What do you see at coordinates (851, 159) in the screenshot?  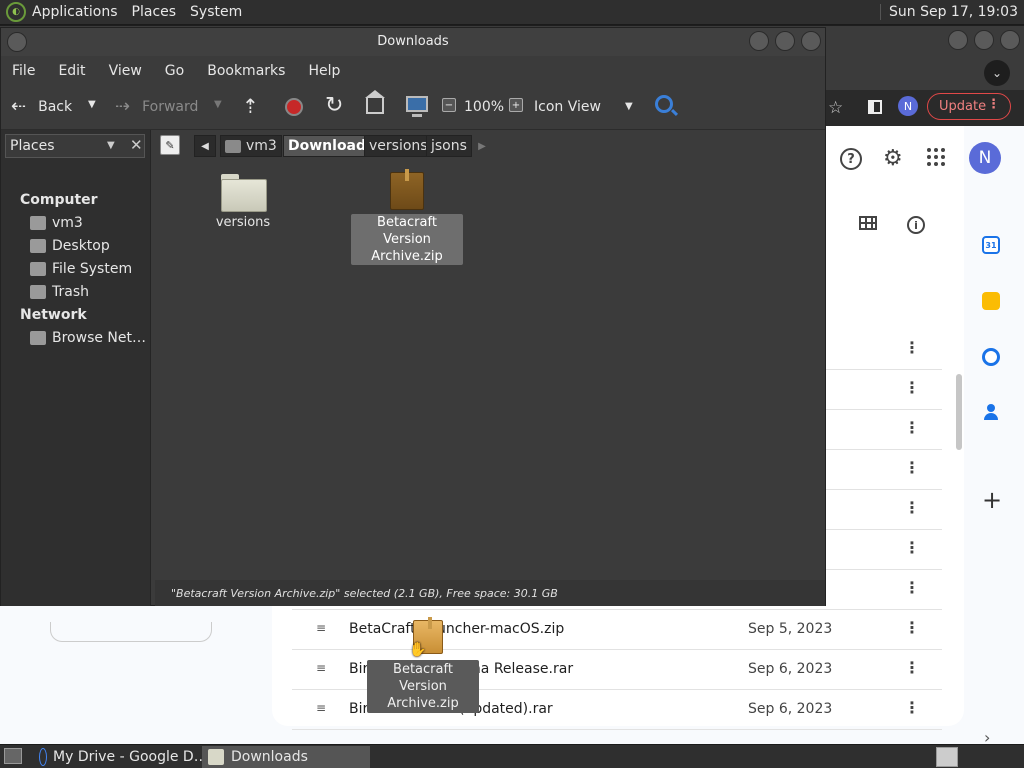 I see `help-icon: ?` at bounding box center [851, 159].